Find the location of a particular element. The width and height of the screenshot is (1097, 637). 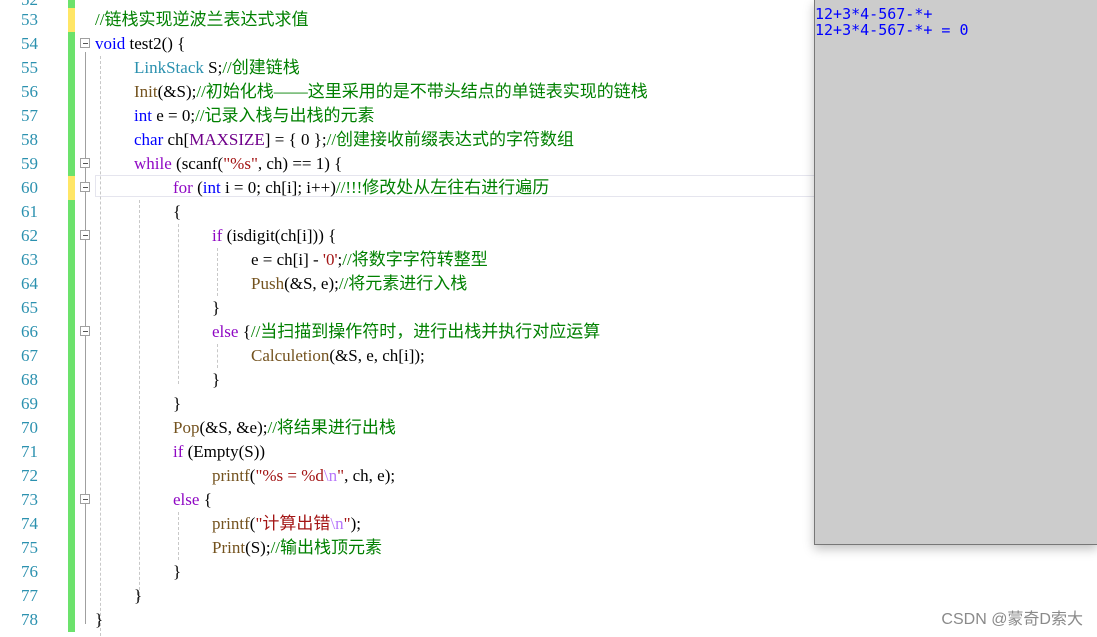

line-number: 78 is located at coordinates (29, 619).